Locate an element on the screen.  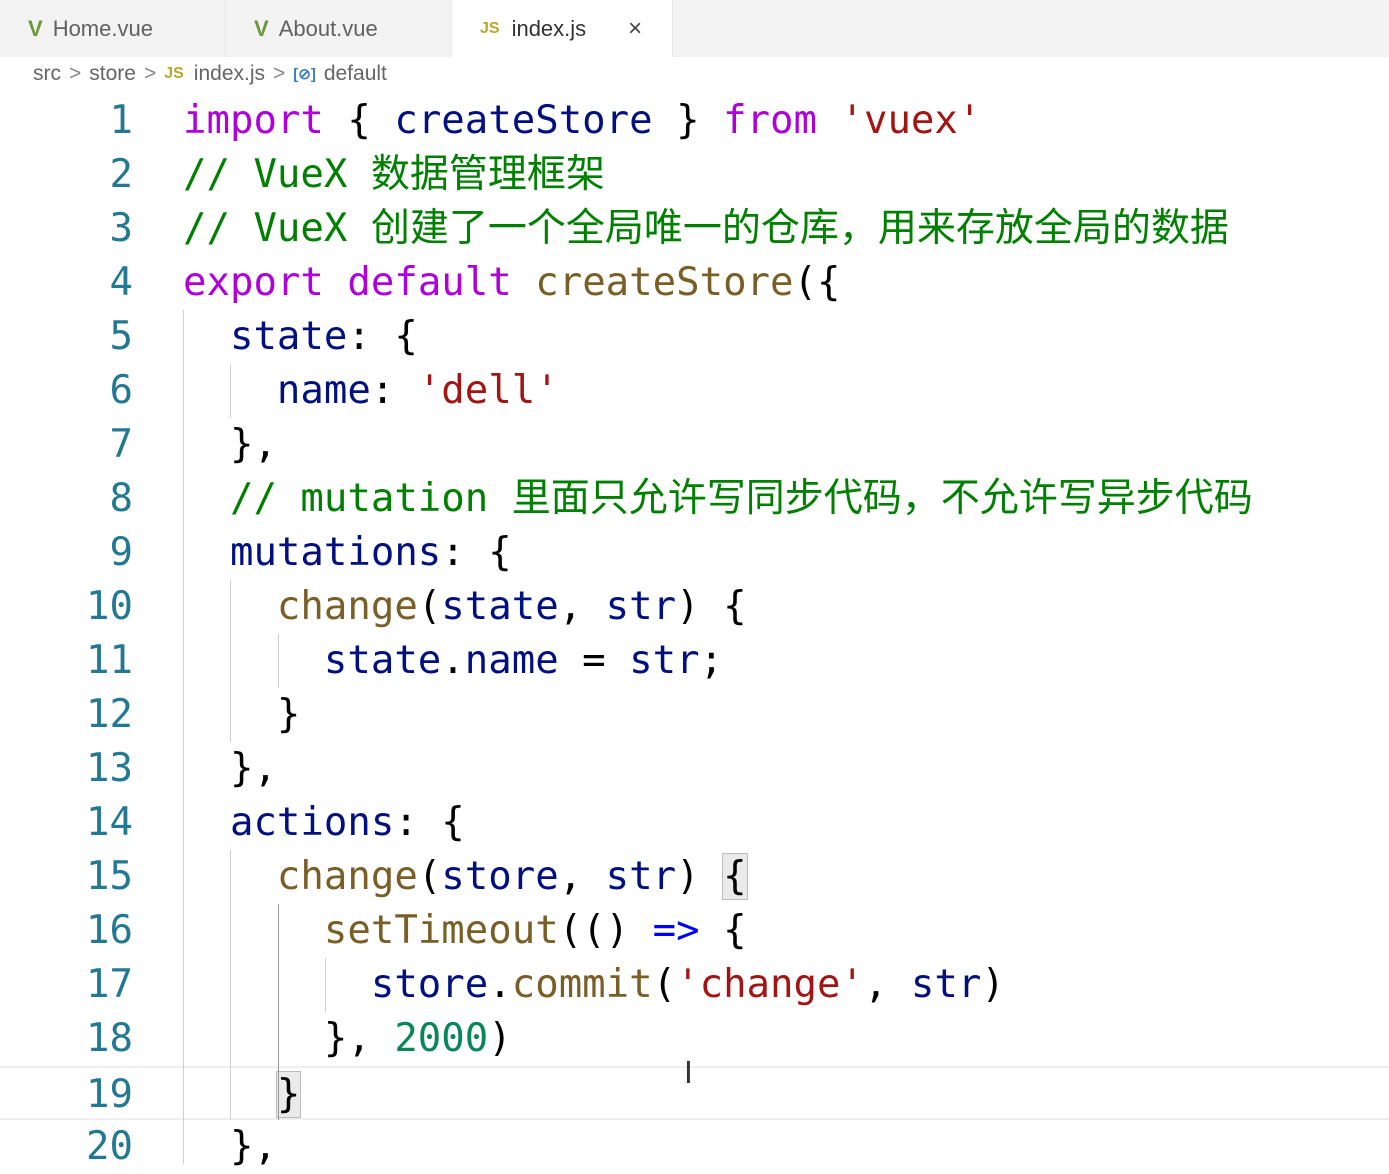
code-line: 11 state.name = str; is located at coordinates (694, 661).